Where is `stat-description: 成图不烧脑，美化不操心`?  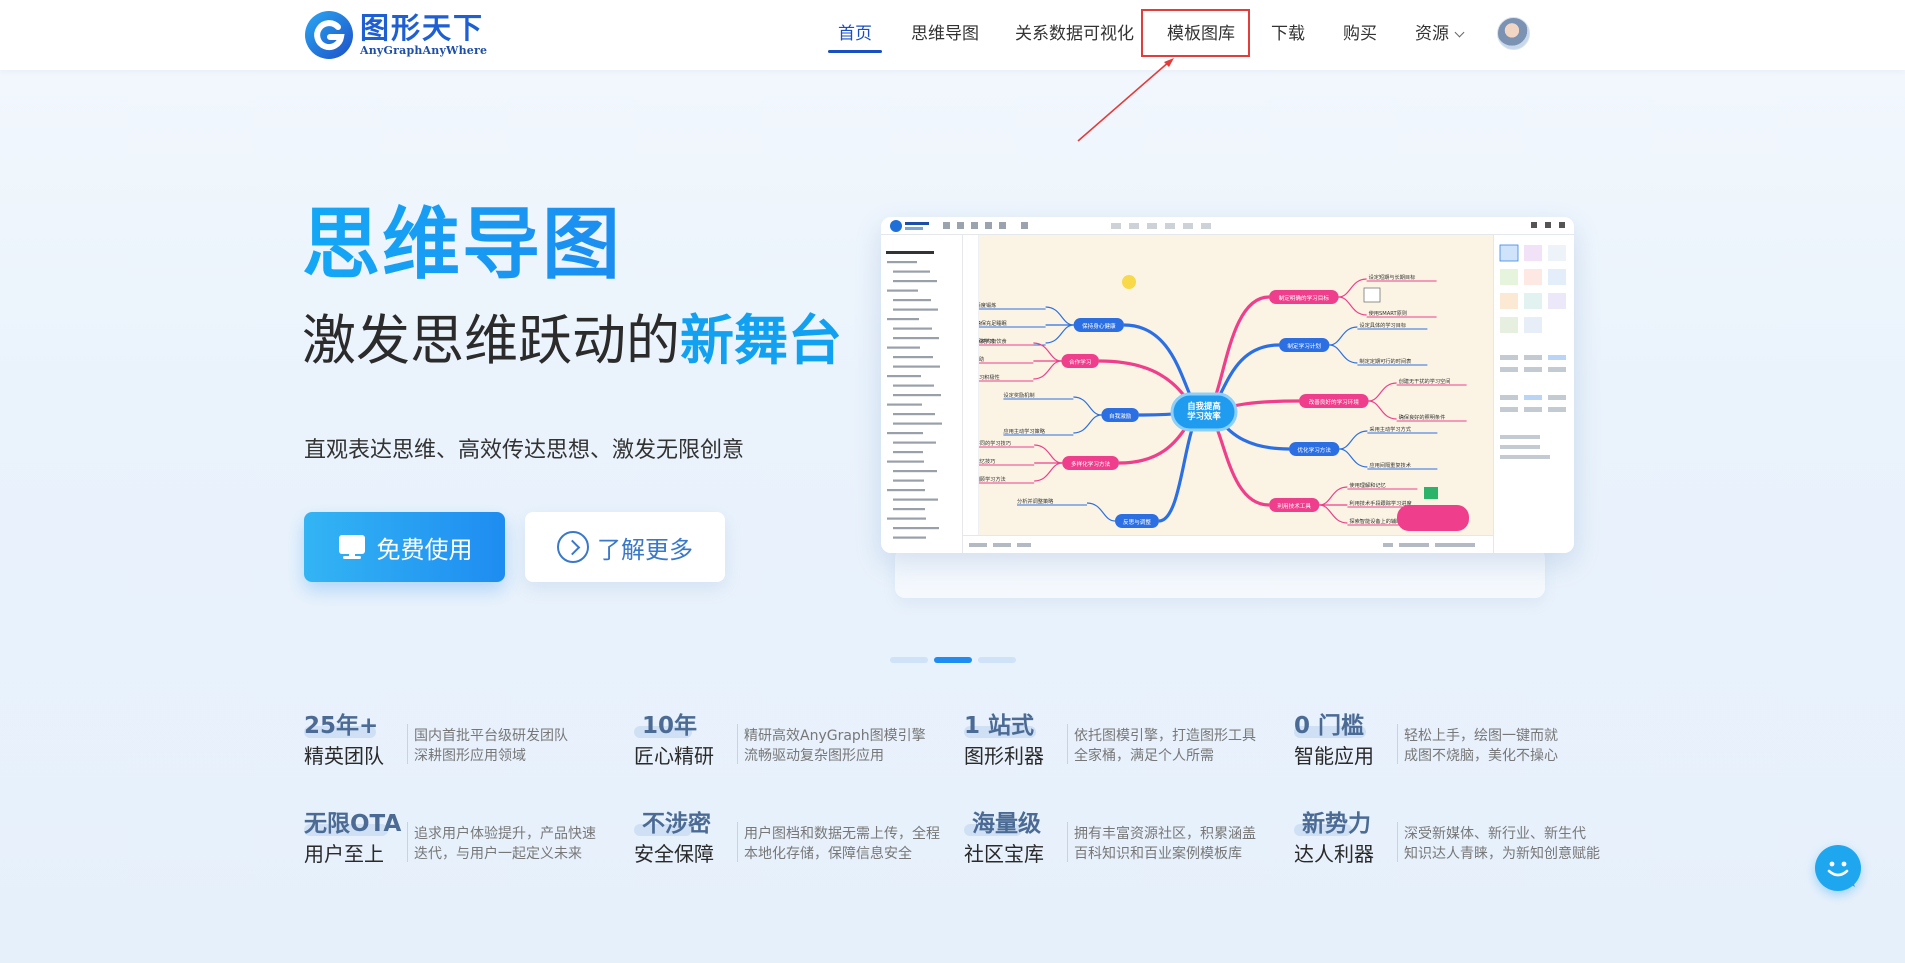 stat-description: 成图不烧脑，美化不操心 is located at coordinates (1481, 756).